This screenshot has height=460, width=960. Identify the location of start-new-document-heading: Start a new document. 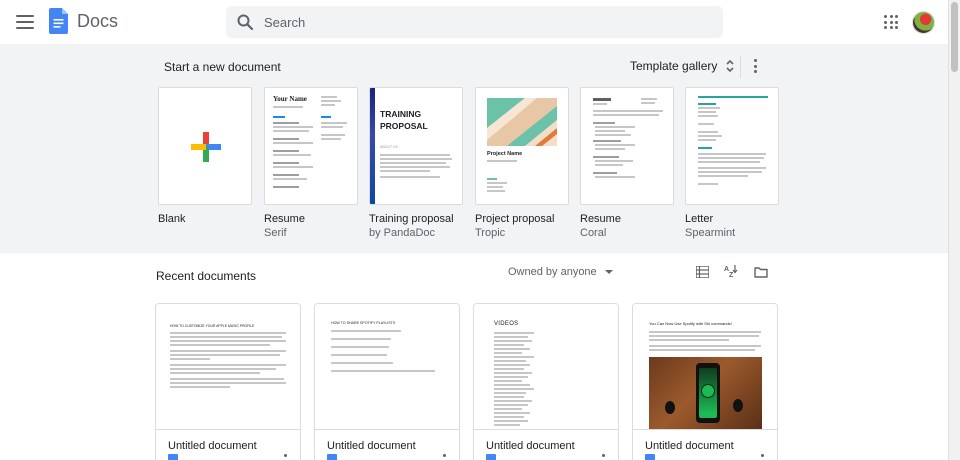
(222, 67).